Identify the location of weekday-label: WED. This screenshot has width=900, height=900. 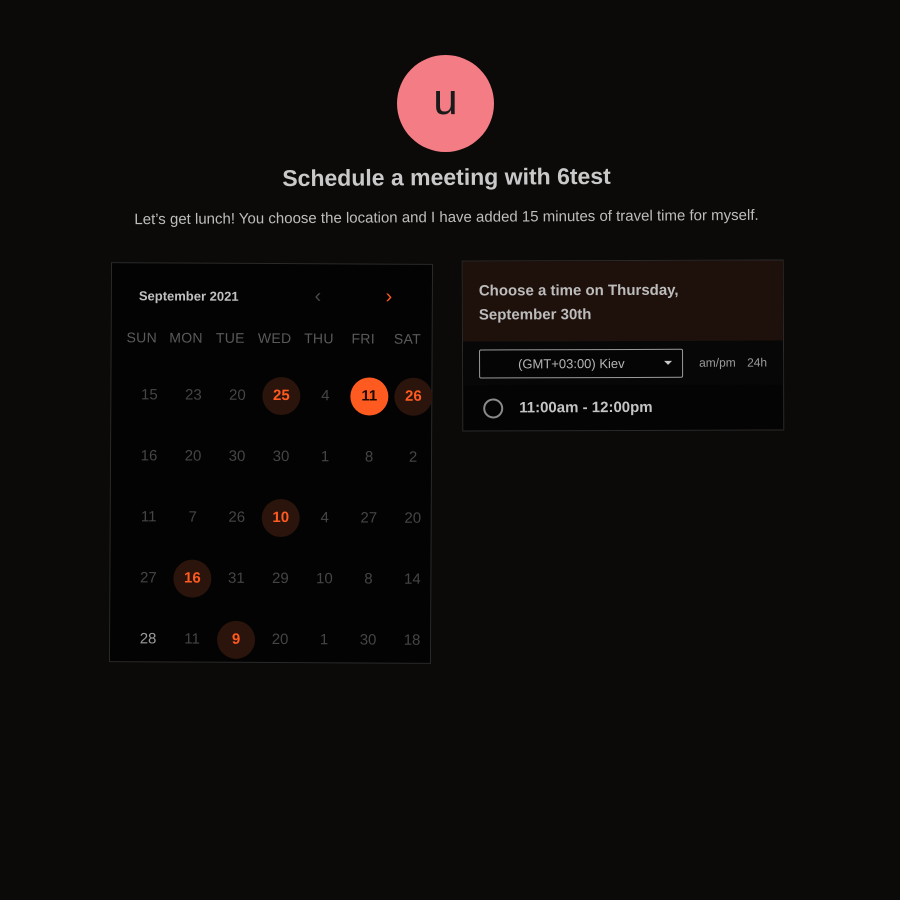
(274, 338).